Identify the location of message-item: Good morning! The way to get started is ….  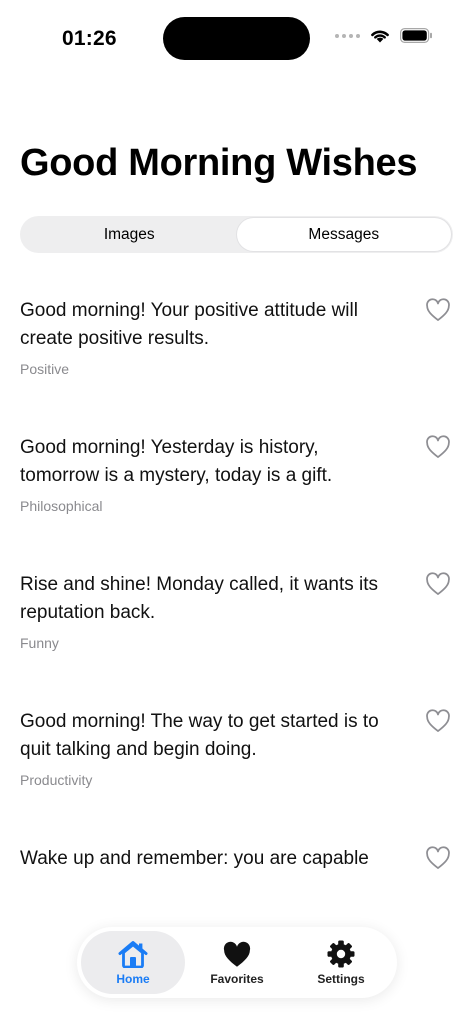
(236, 761).